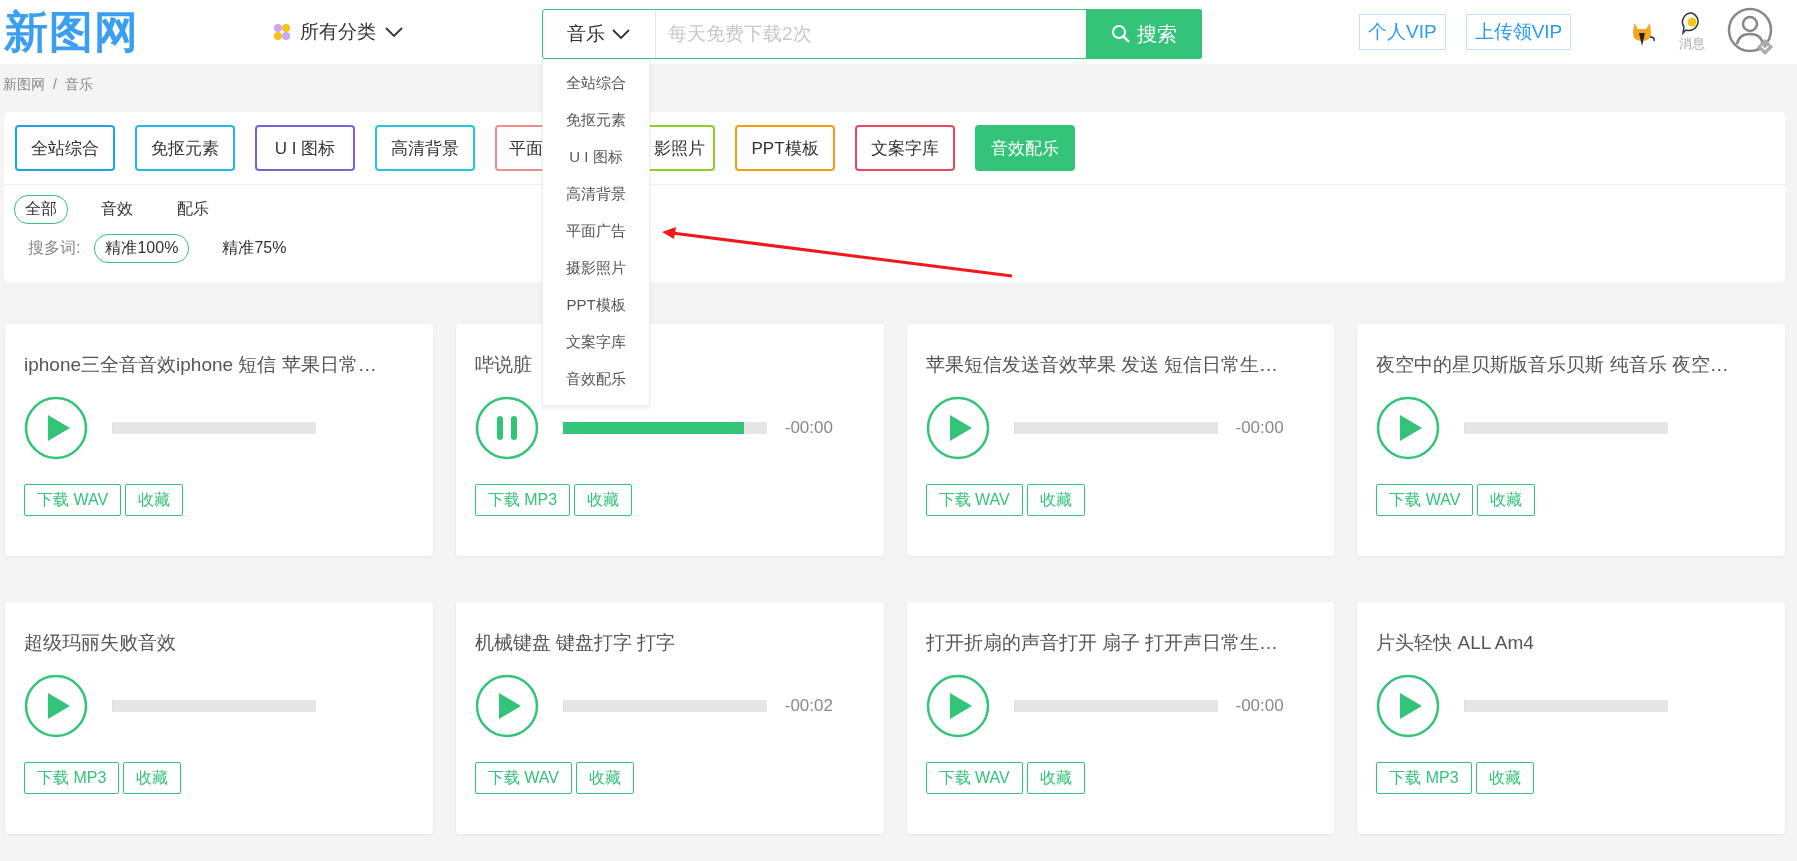 The image size is (1797, 861). I want to click on match-label: 搜多词:, so click(54, 248).